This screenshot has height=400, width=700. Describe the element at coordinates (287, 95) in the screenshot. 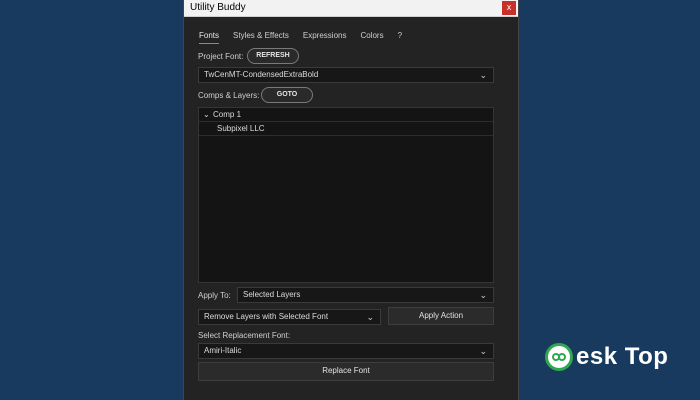

I see `goto-button: GOTO` at that location.